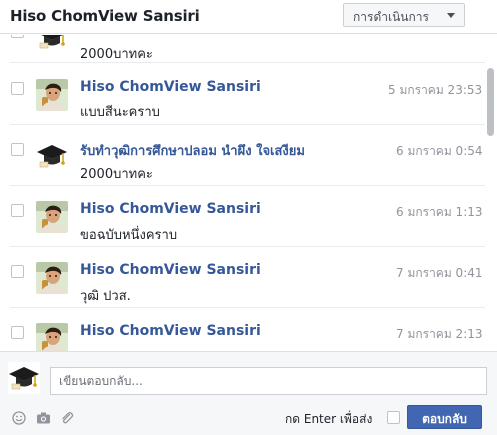 This screenshot has width=497, height=435. Describe the element at coordinates (444, 417) in the screenshot. I see `reply-button: ตอบกลับ` at that location.